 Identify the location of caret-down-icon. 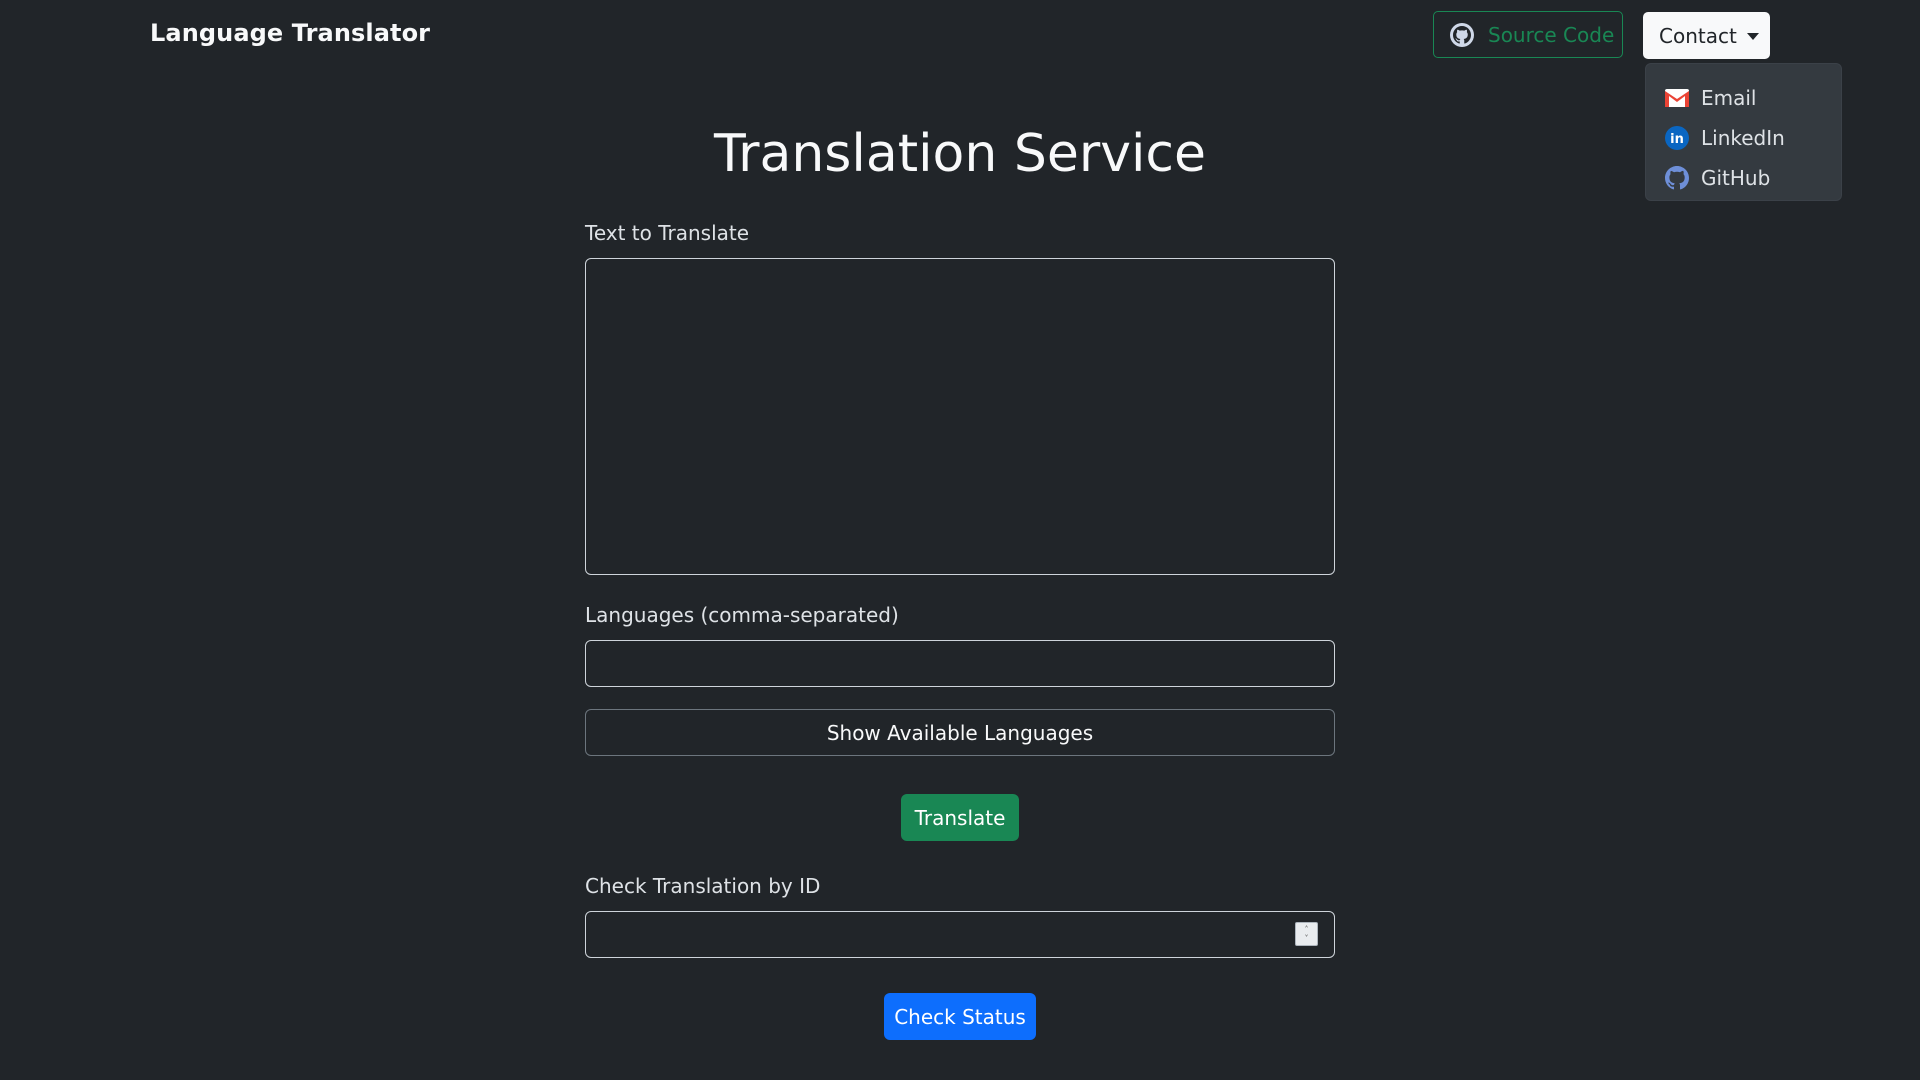
(1752, 36).